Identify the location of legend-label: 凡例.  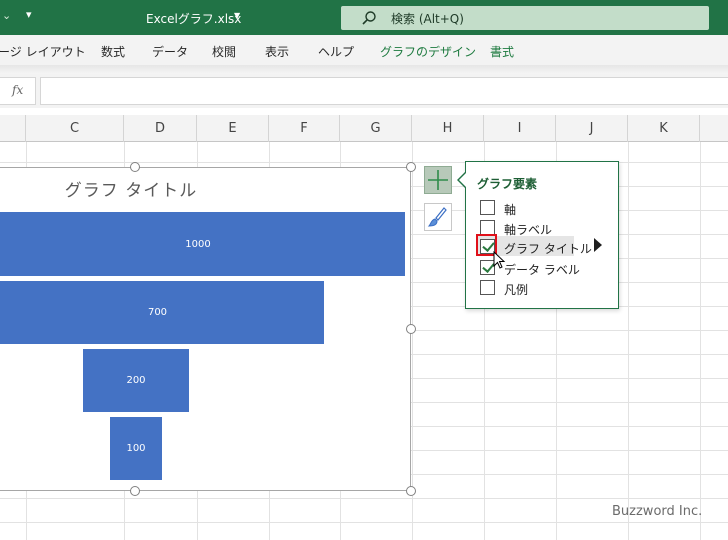
(516, 290).